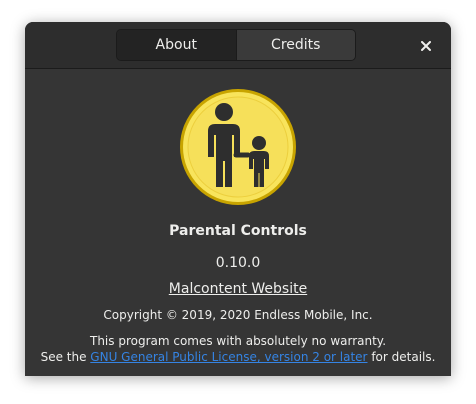  I want to click on website-link: Malcontent Website, so click(238, 289).